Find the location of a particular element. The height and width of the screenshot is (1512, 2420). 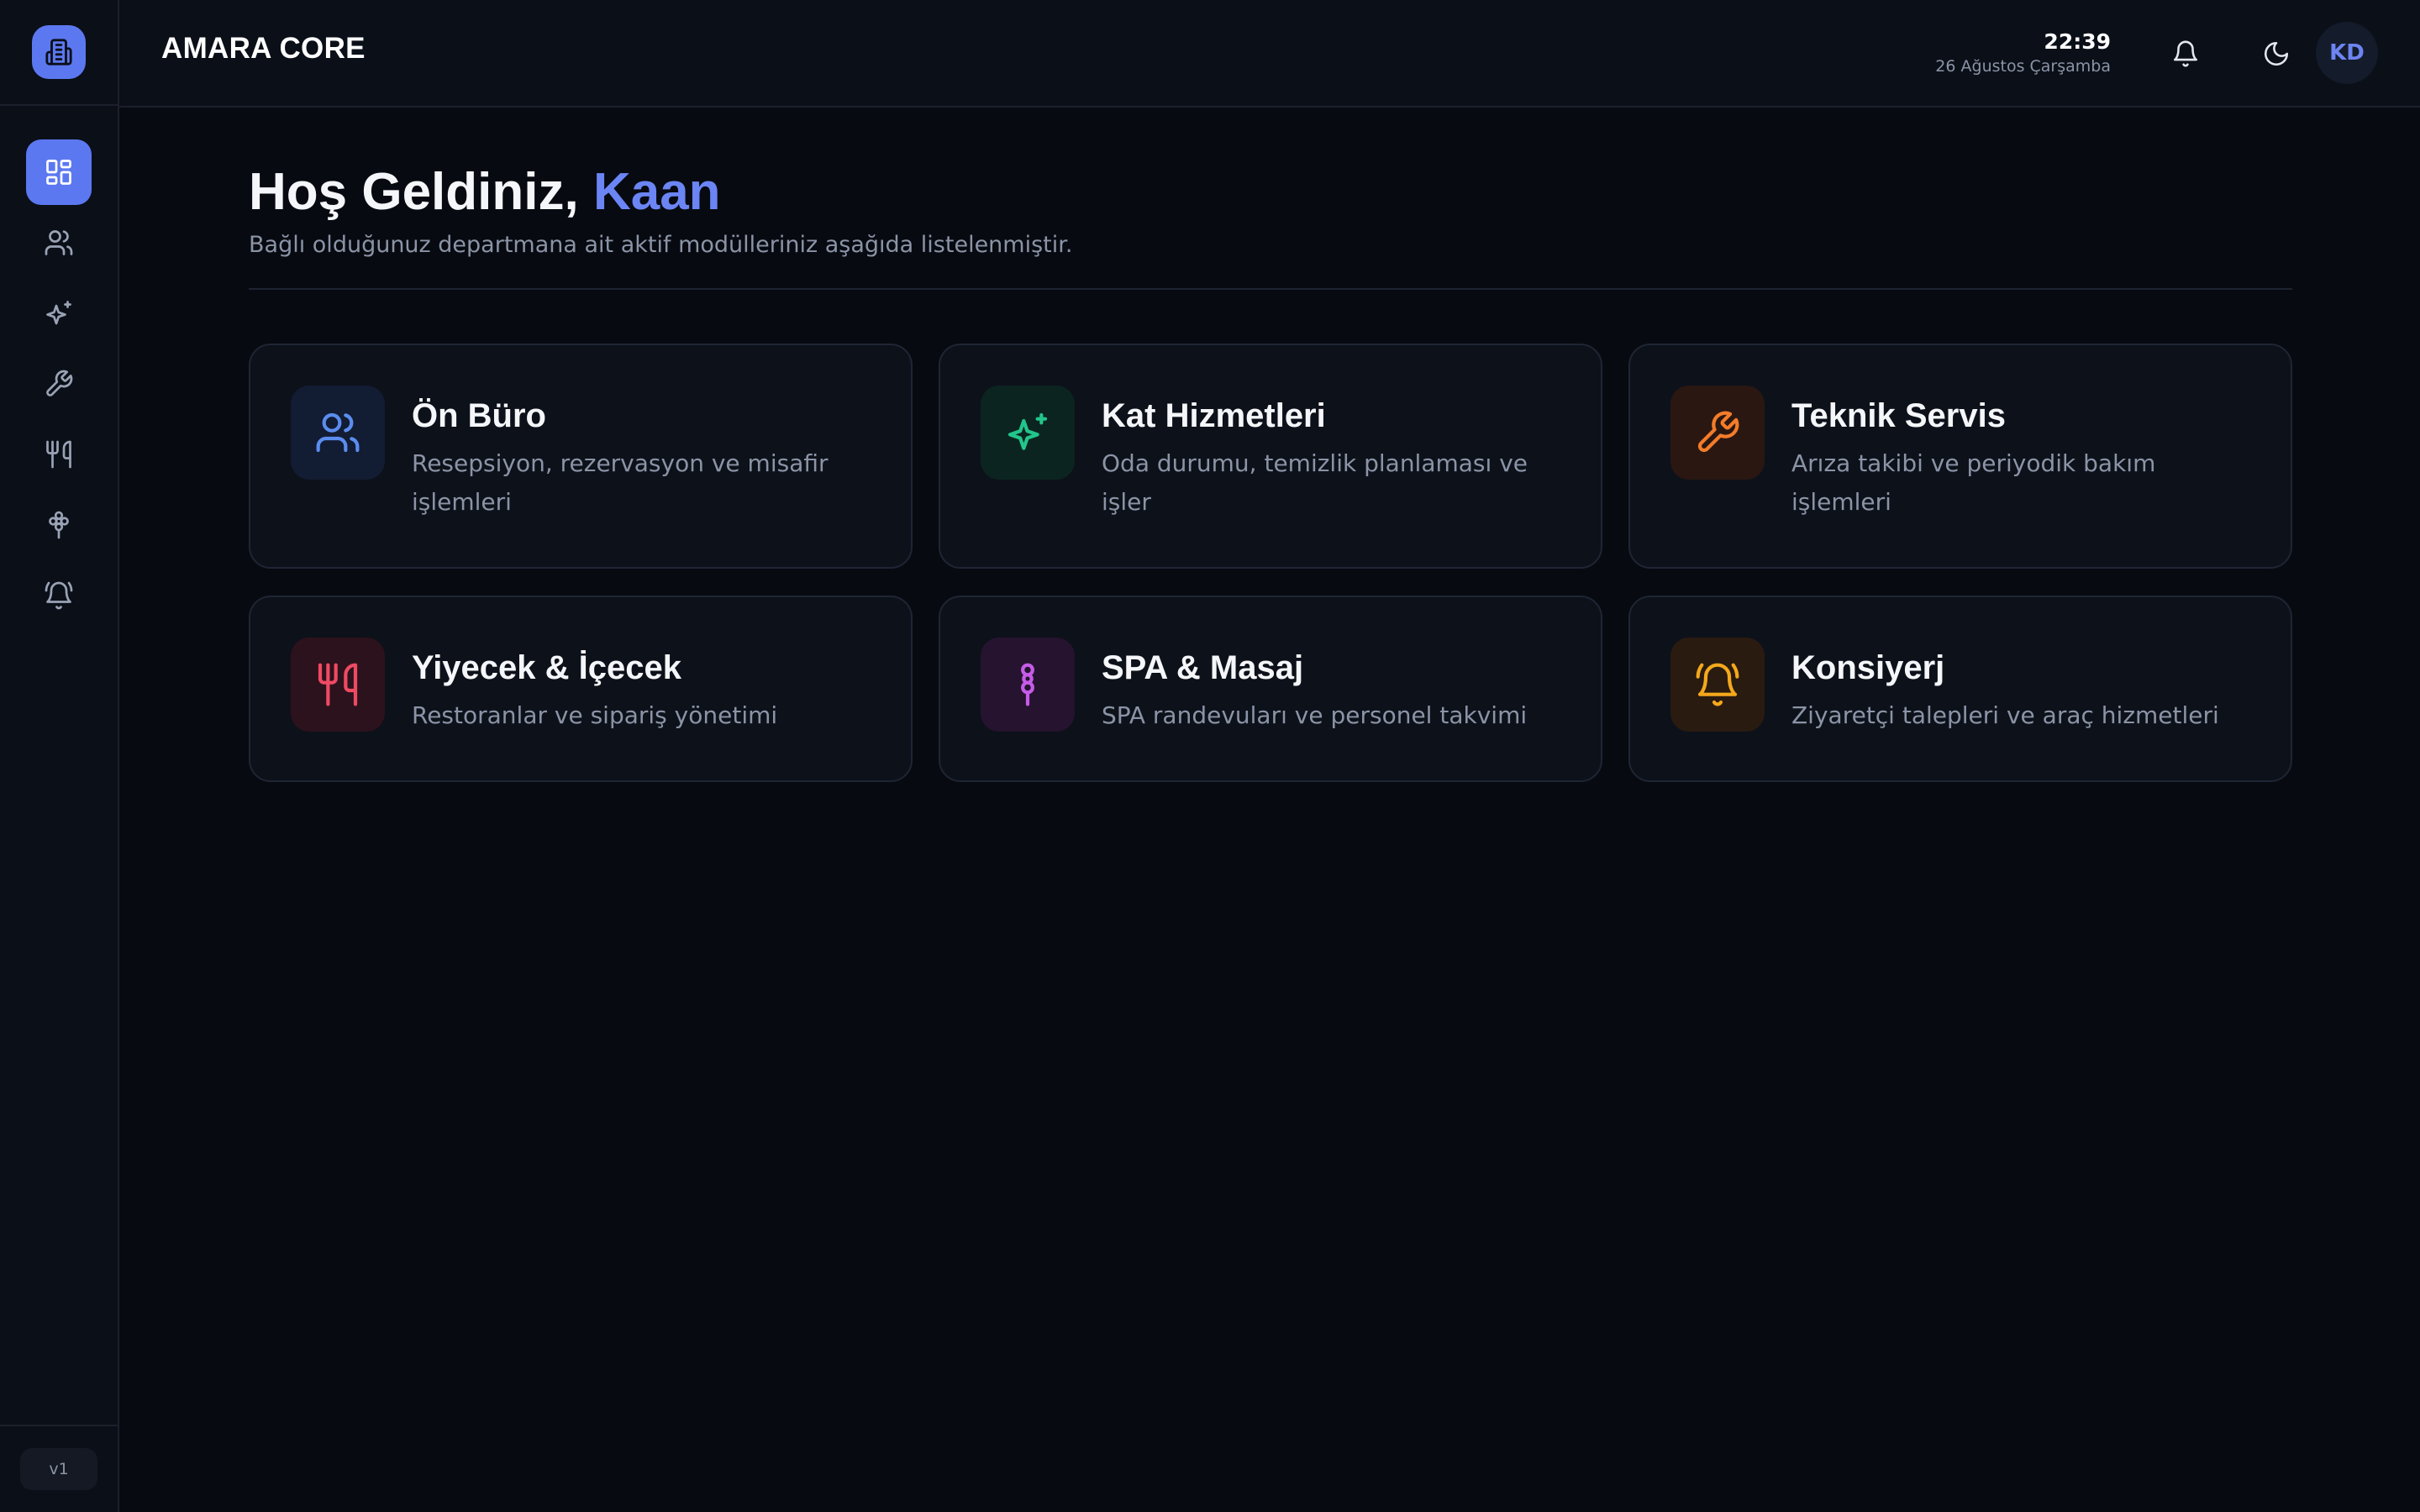

module-description: SPA randevuları ve personel takvimi is located at coordinates (1315, 715).